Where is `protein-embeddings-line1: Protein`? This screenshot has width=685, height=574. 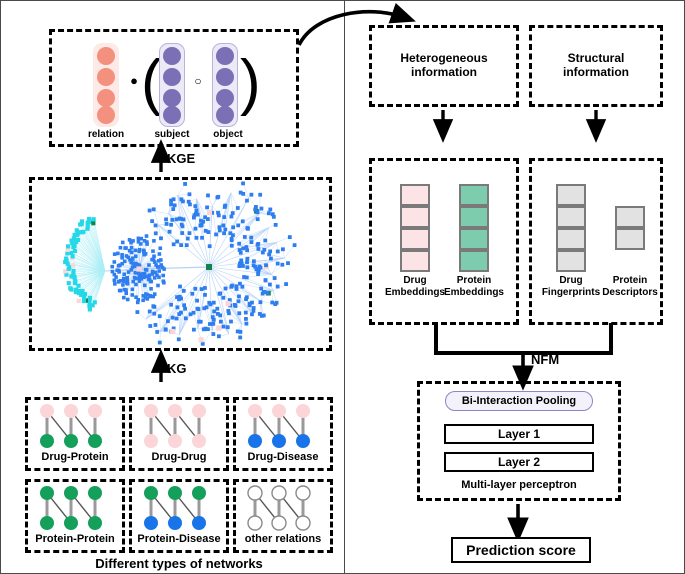
protein-embeddings-line1: Protein is located at coordinates (474, 280).